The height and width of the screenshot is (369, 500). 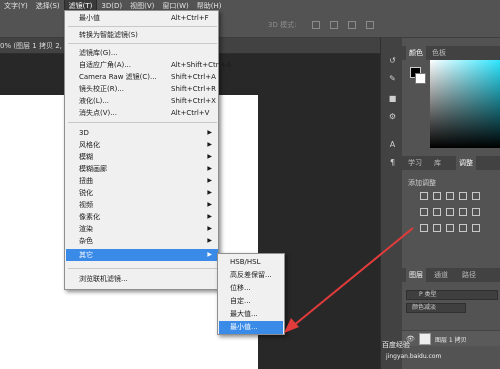 What do you see at coordinates (396, 345) in the screenshot?
I see `watermark-text: 百度经验` at bounding box center [396, 345].